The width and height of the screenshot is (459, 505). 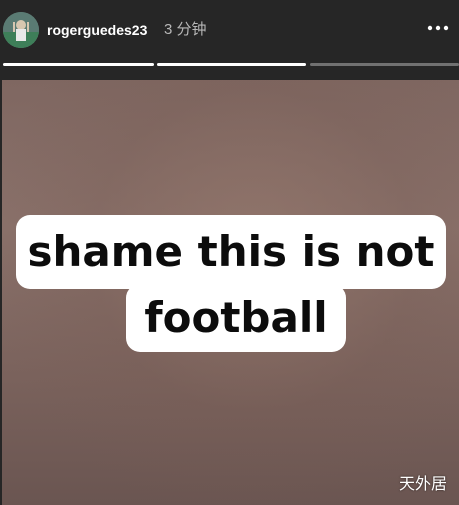 I want to click on avatar-image-icon, so click(x=21, y=30).